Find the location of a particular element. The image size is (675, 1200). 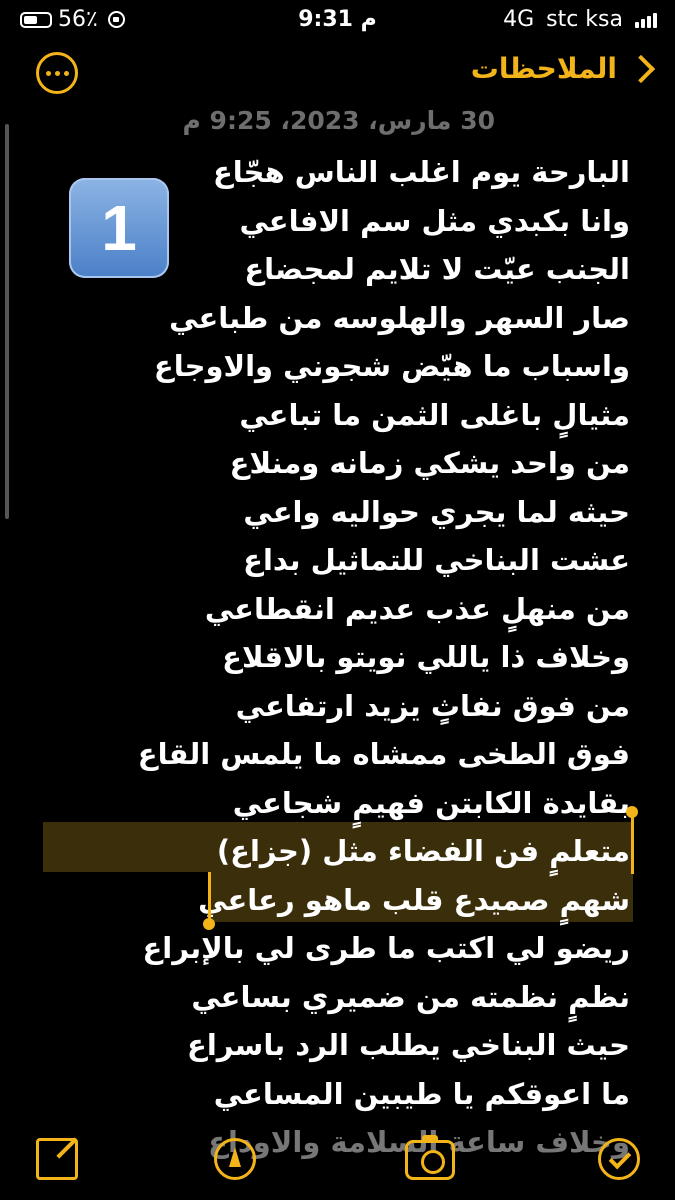

note-line: ما اعوقكم يا طيبين المساعي is located at coordinates (421, 1093).